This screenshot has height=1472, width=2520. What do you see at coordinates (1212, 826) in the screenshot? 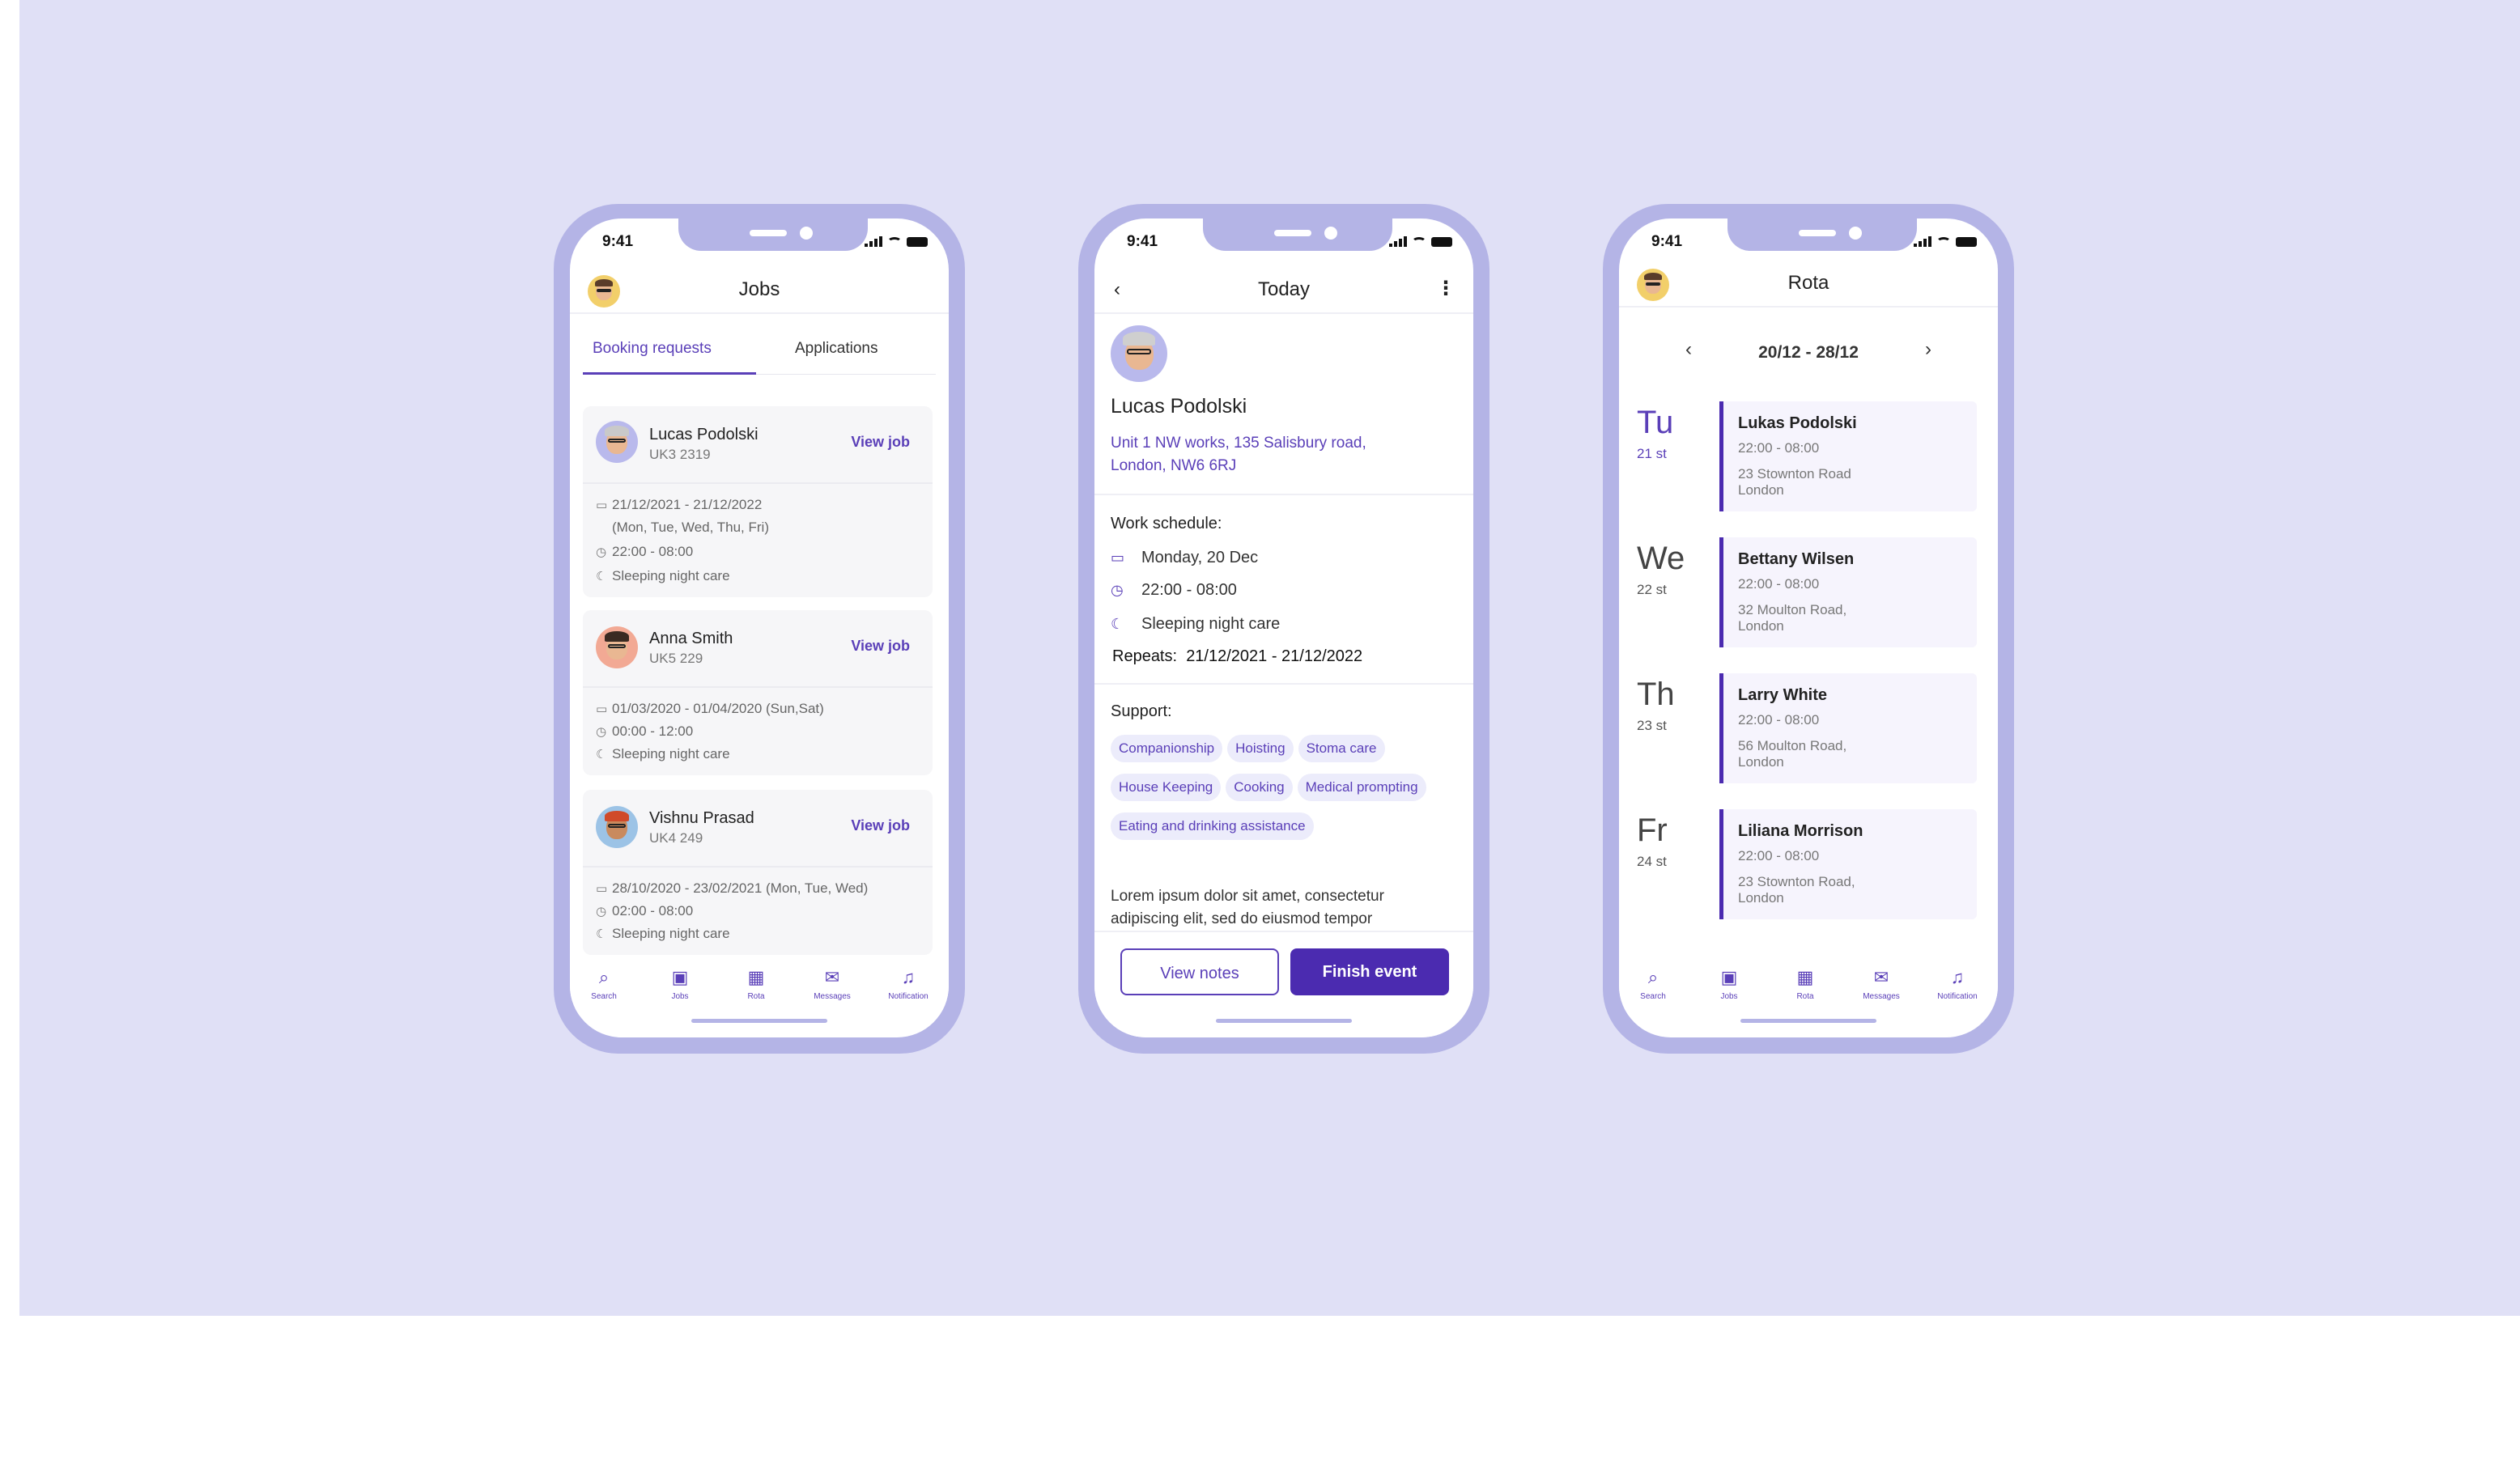
I see `support-tag: Eating and drinking assistance` at bounding box center [1212, 826].